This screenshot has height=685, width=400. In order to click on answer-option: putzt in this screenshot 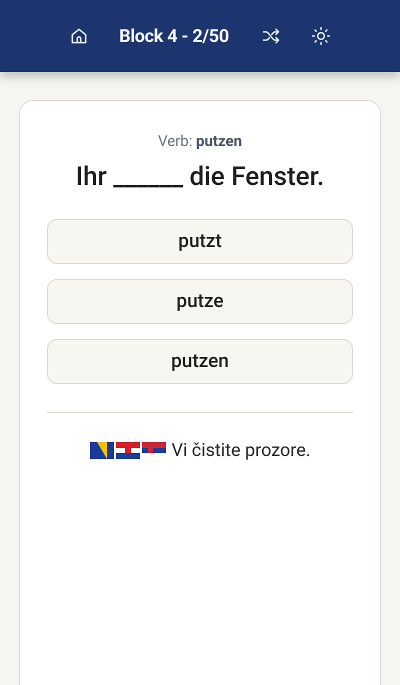, I will do `click(200, 241)`.